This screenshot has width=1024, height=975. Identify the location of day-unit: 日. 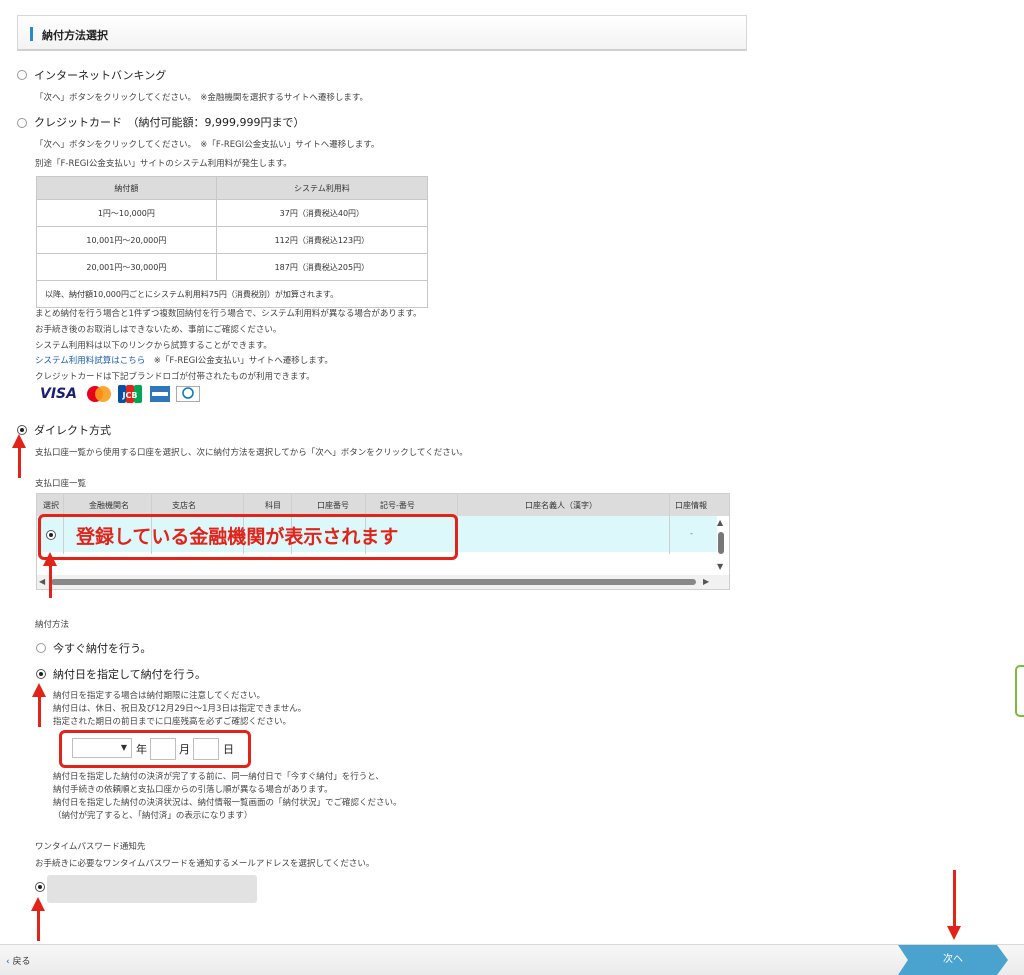
(228, 749).